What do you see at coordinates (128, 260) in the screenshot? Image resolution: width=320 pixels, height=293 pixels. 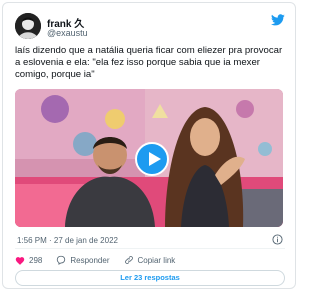 I see `link-icon` at bounding box center [128, 260].